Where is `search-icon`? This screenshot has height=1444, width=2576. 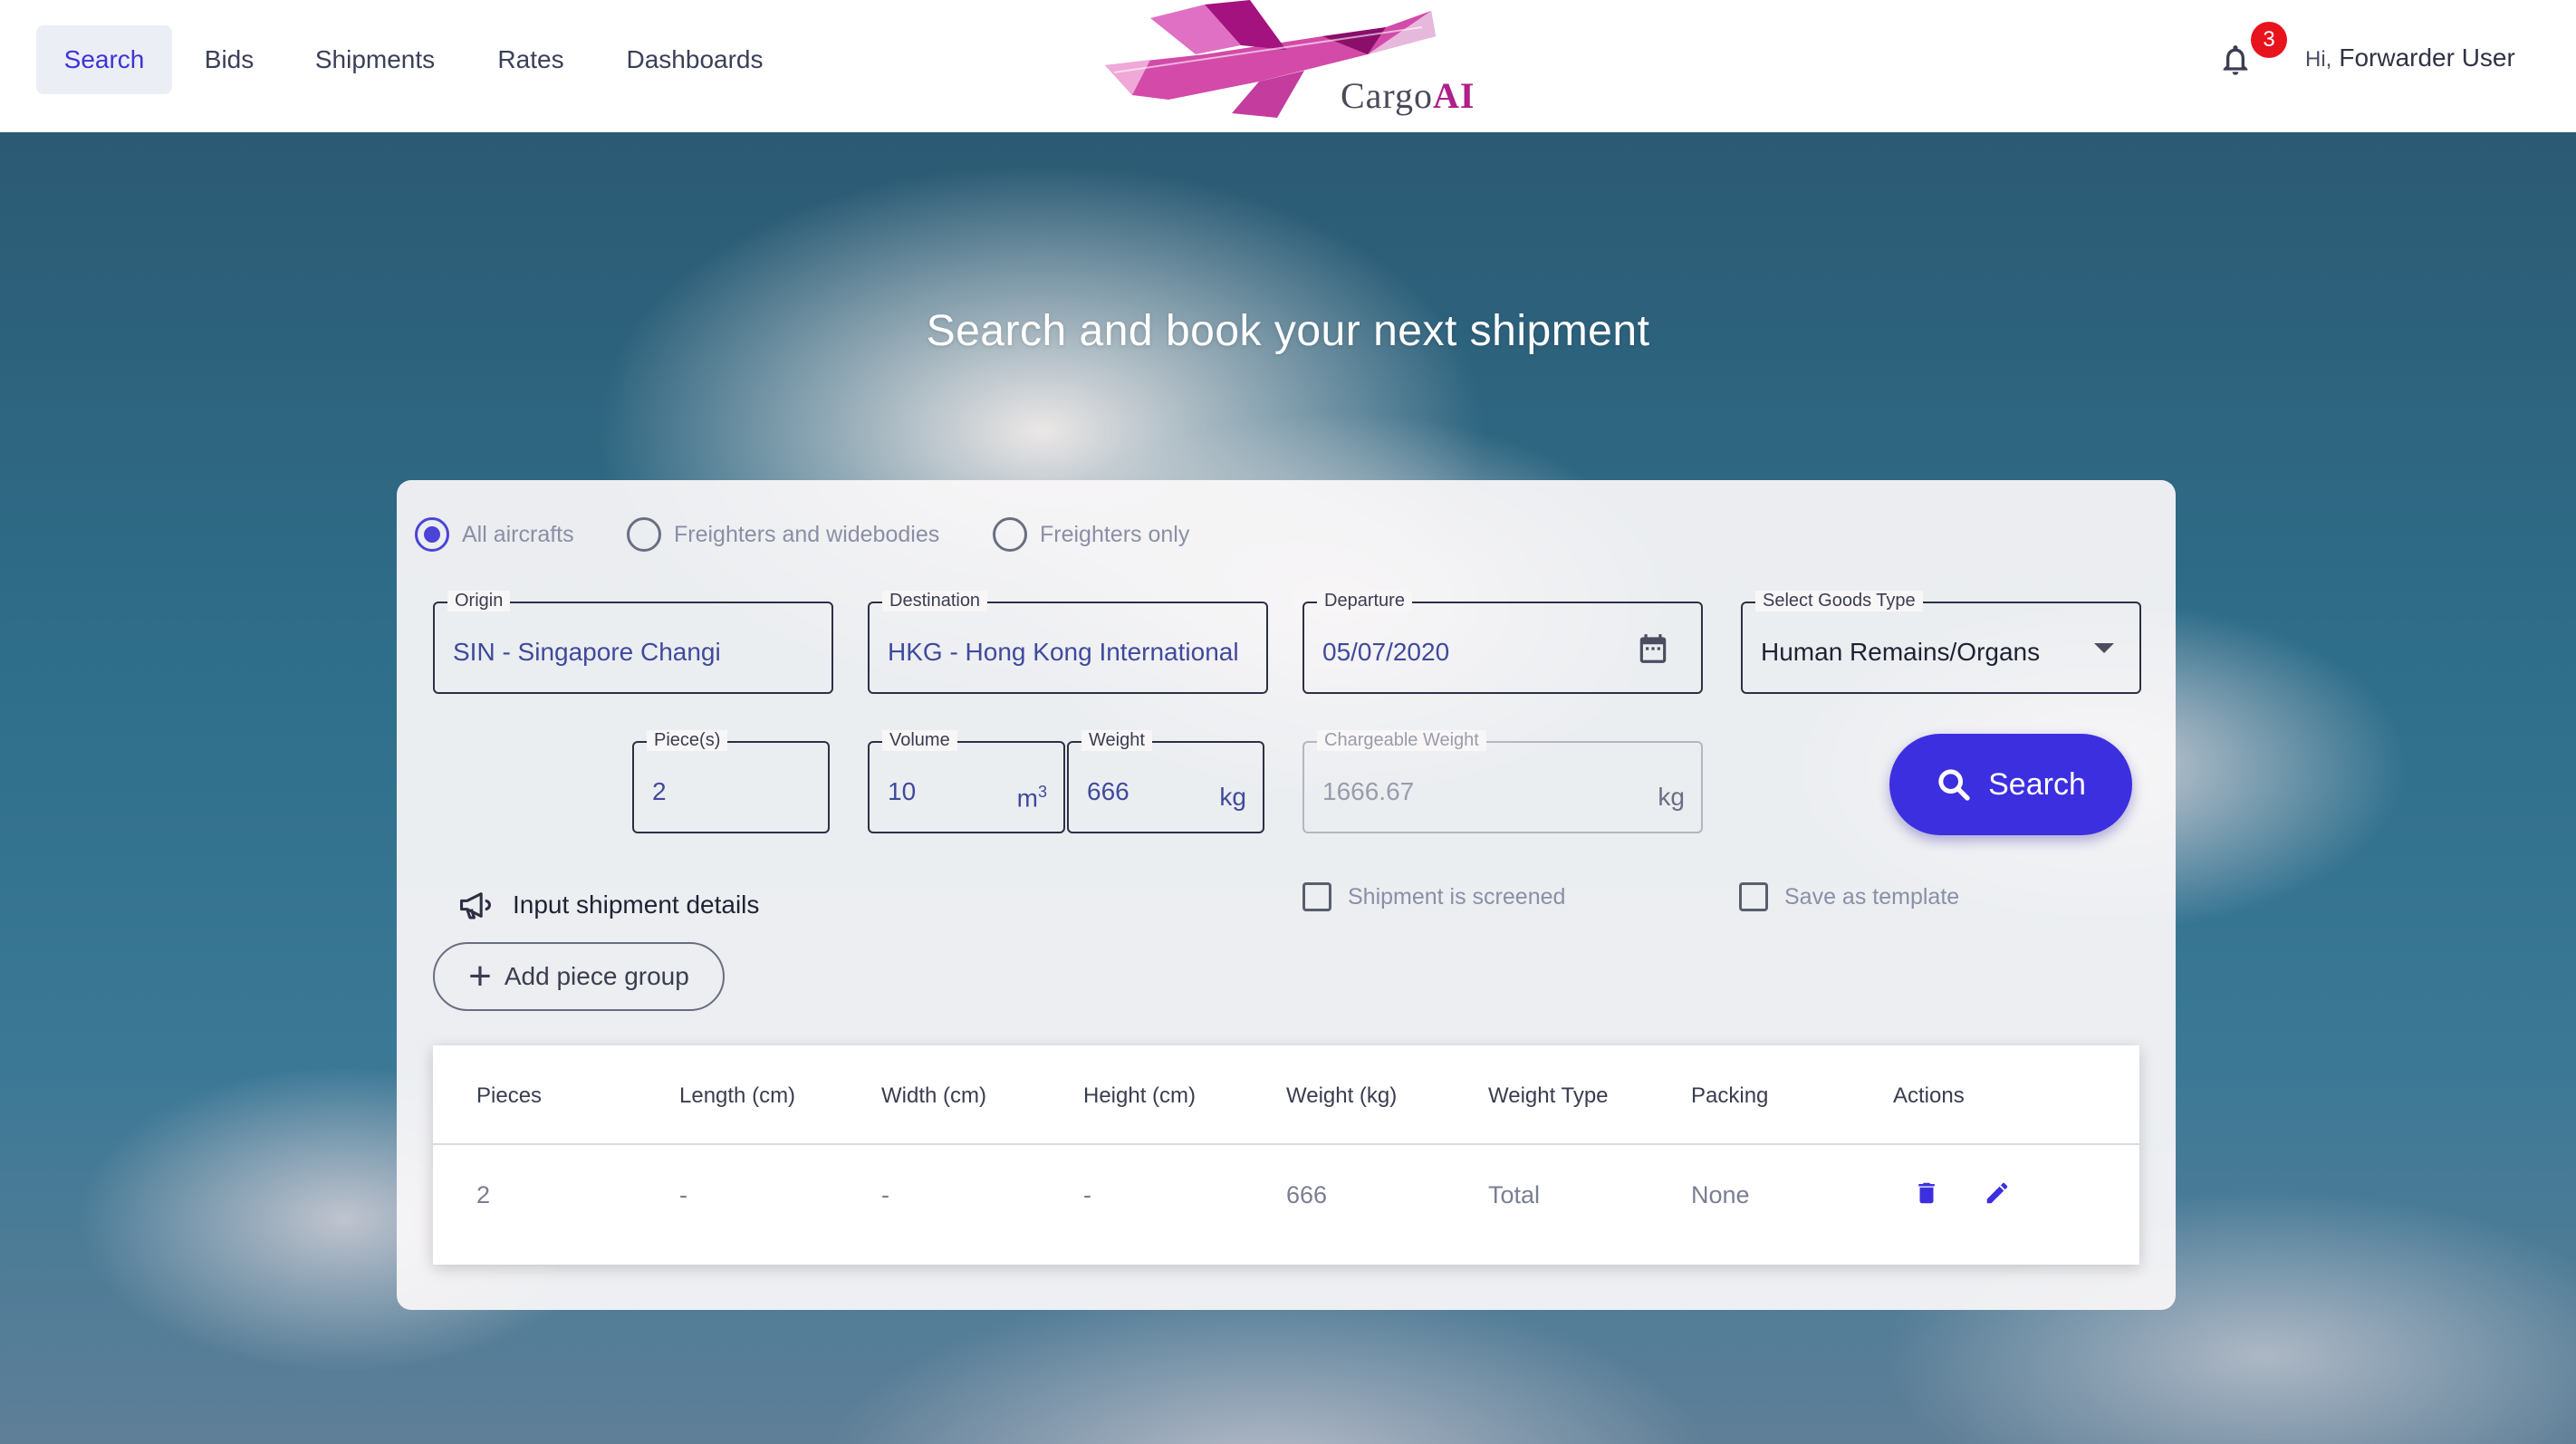 search-icon is located at coordinates (1954, 785).